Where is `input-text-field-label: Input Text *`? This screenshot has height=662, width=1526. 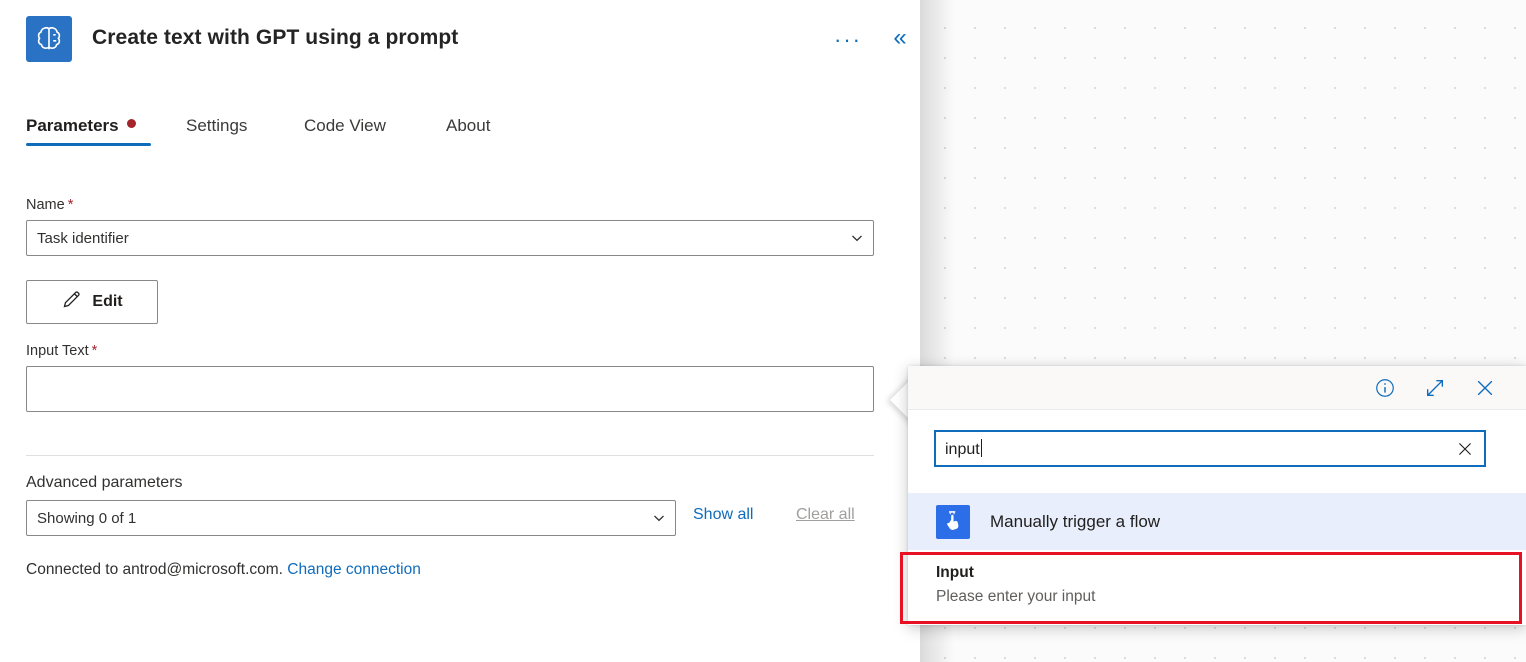
input-text-field-label: Input Text * is located at coordinates (61, 351).